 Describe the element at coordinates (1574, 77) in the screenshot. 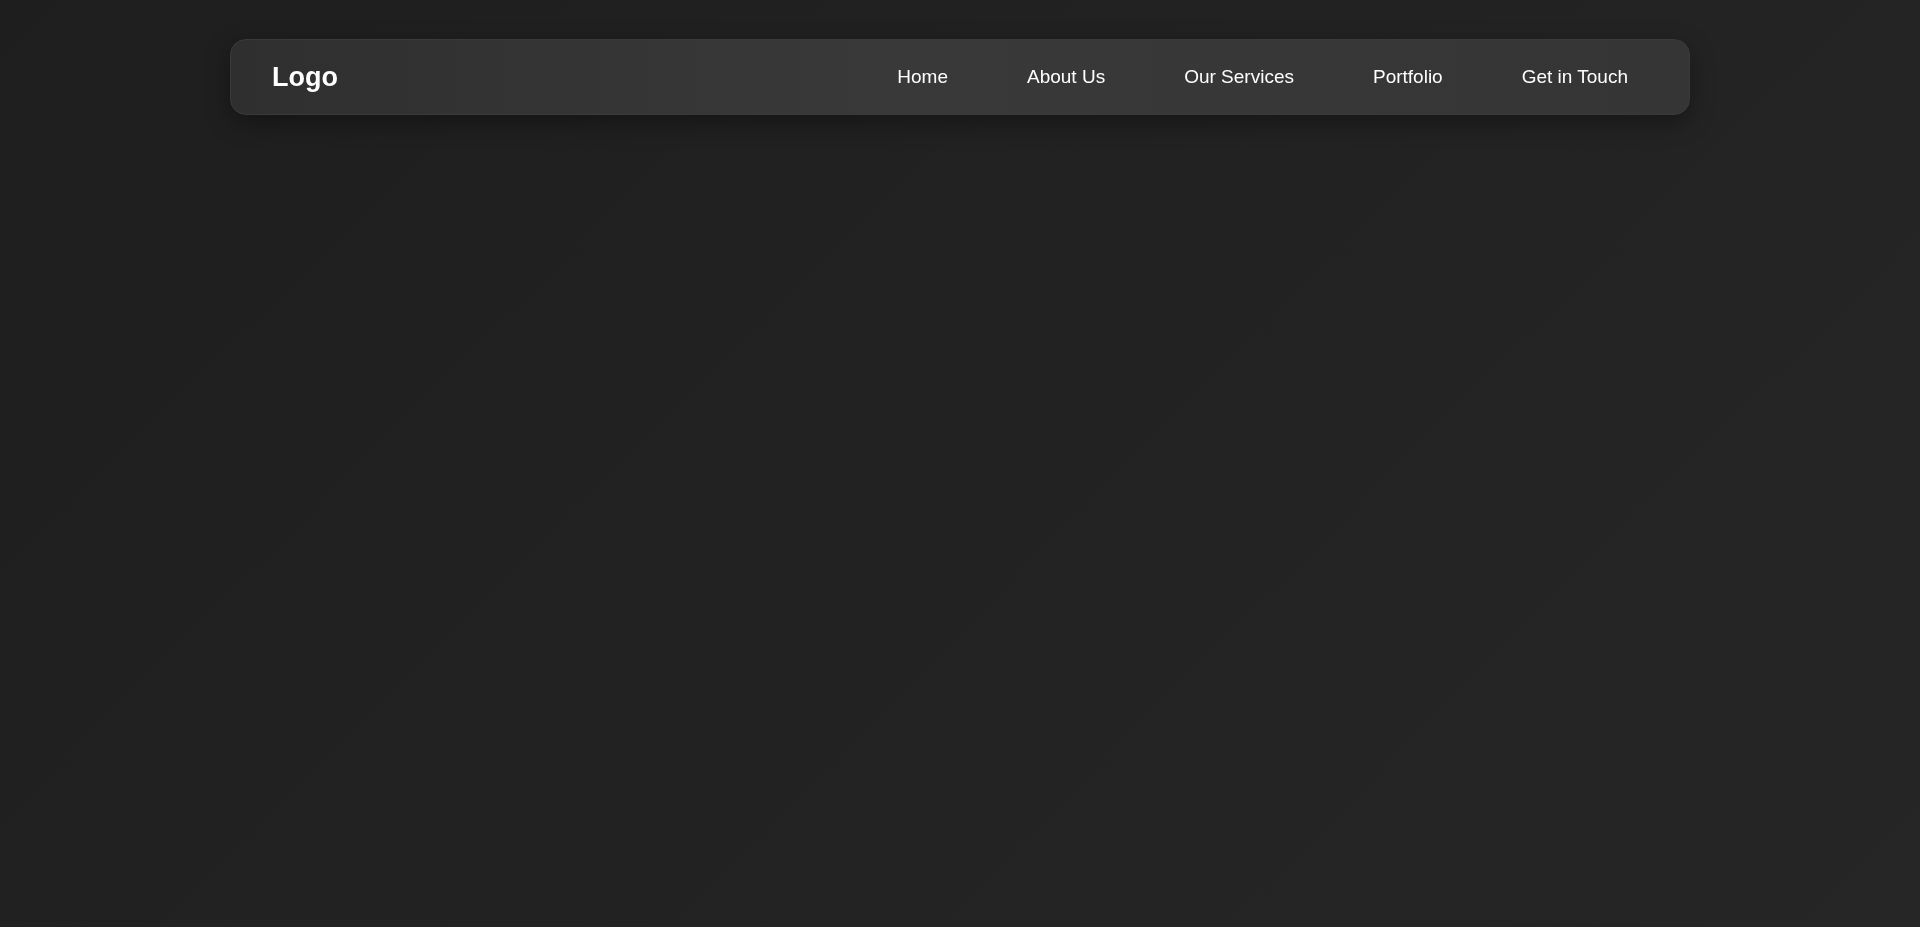

I see `nav-link: Get in Touch` at that location.